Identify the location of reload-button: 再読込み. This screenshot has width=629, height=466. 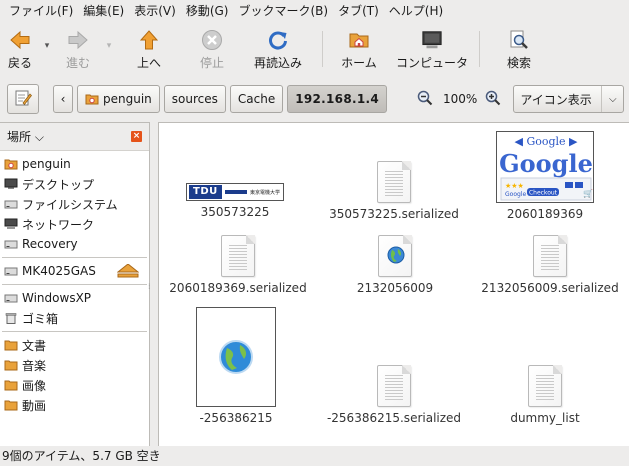
(278, 49).